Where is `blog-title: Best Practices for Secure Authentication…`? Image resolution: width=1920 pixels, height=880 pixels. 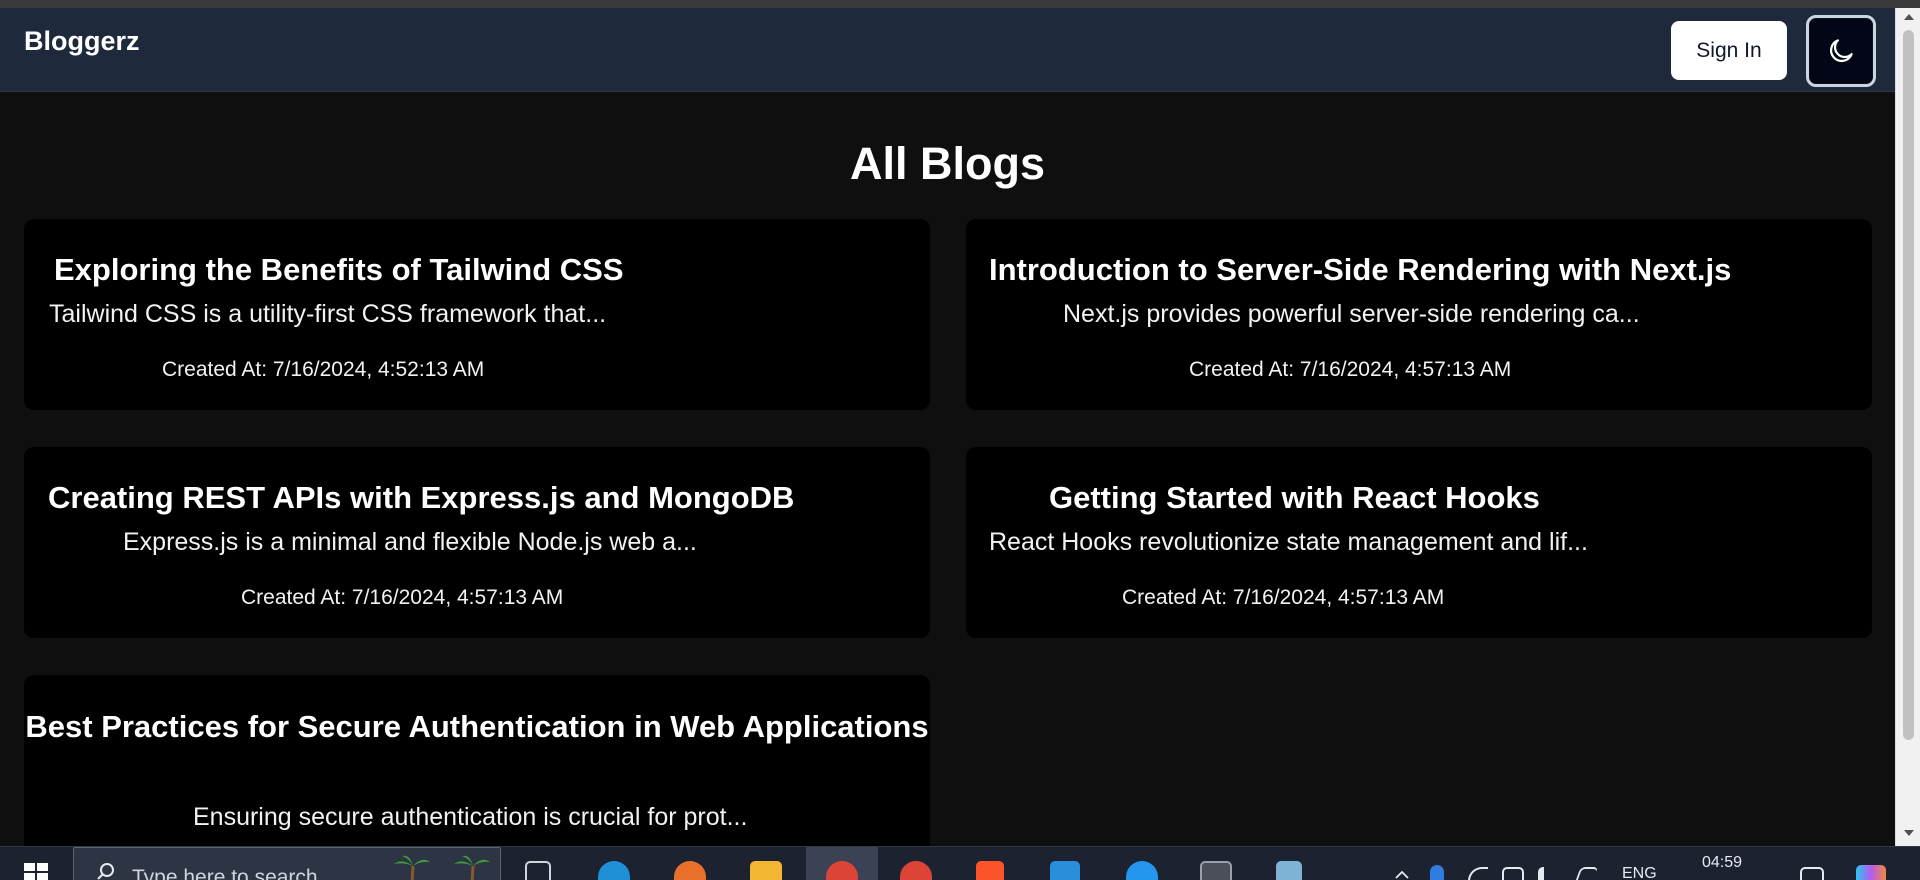 blog-title: Best Practices for Secure Authentication… is located at coordinates (477, 726).